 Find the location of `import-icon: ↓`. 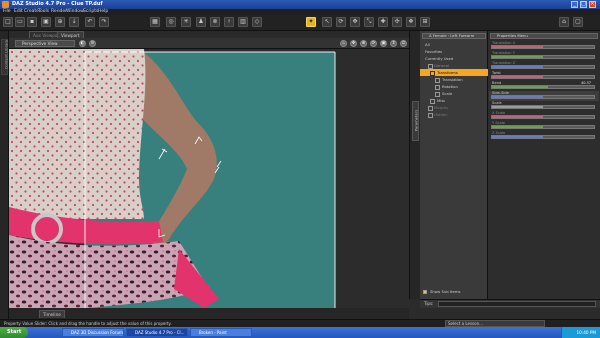

import-icon: ↓ is located at coordinates (74, 22).